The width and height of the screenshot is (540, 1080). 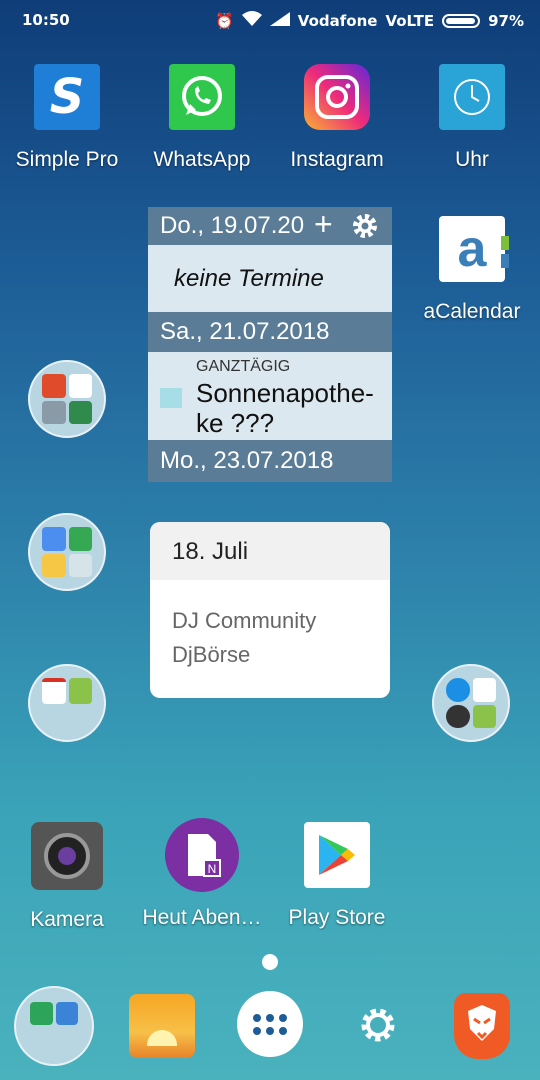 I want to click on app-instagram: Instagram, so click(x=337, y=118).